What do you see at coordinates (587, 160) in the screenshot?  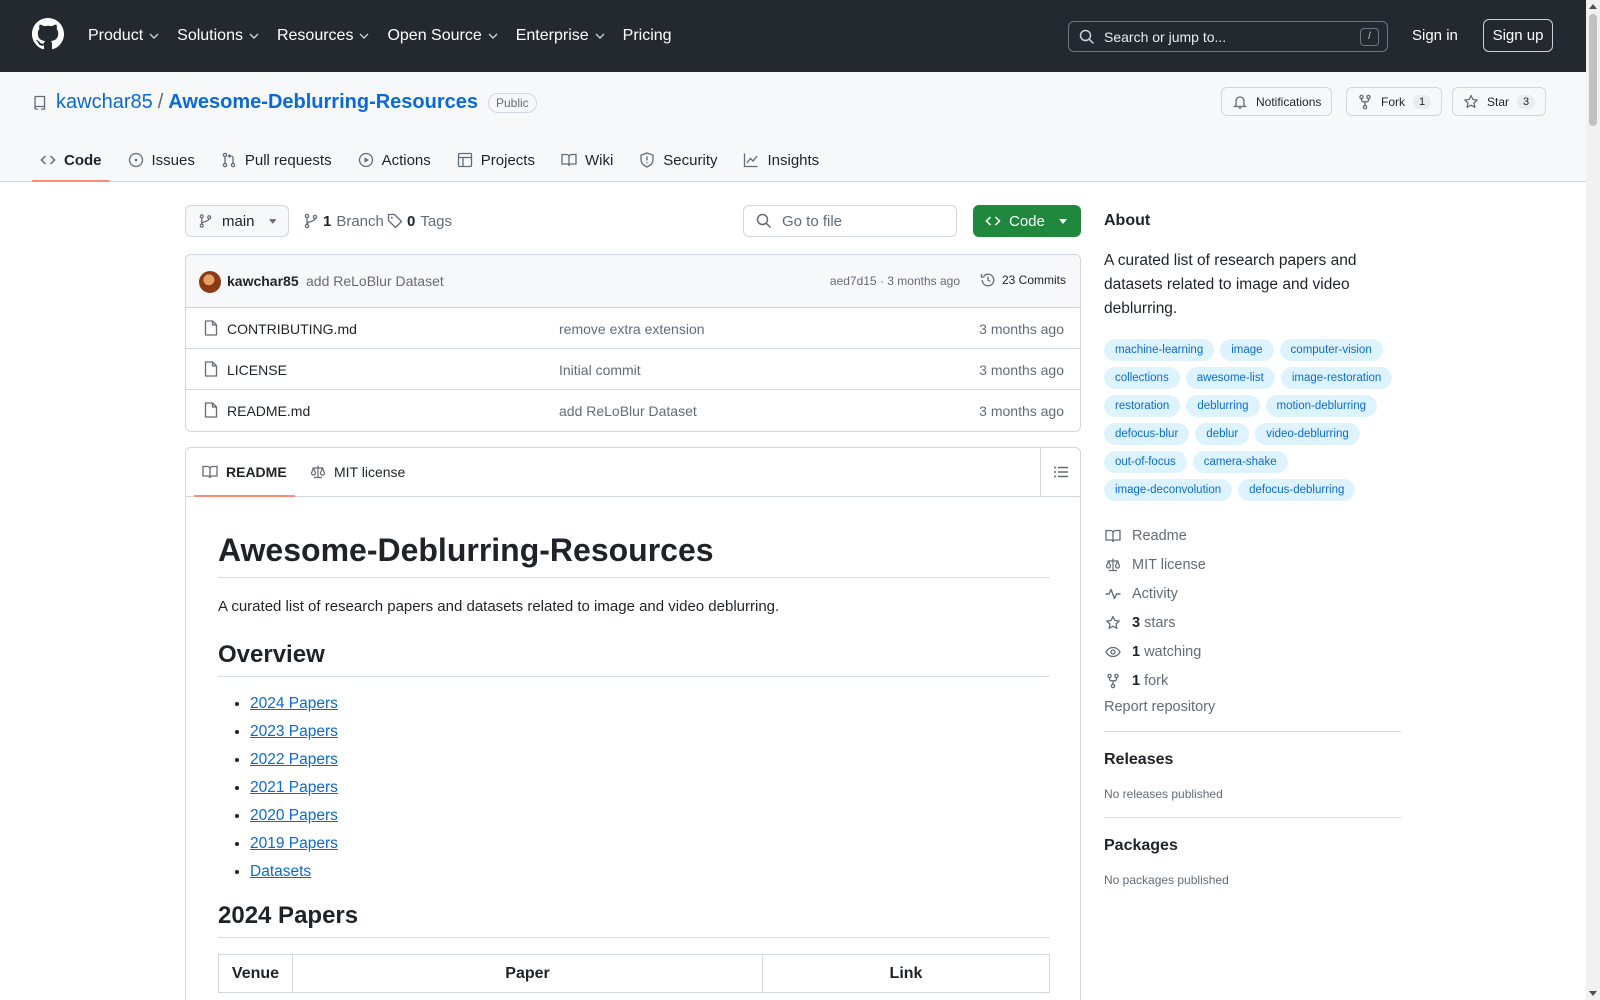 I see `tab-wiki: Wiki` at bounding box center [587, 160].